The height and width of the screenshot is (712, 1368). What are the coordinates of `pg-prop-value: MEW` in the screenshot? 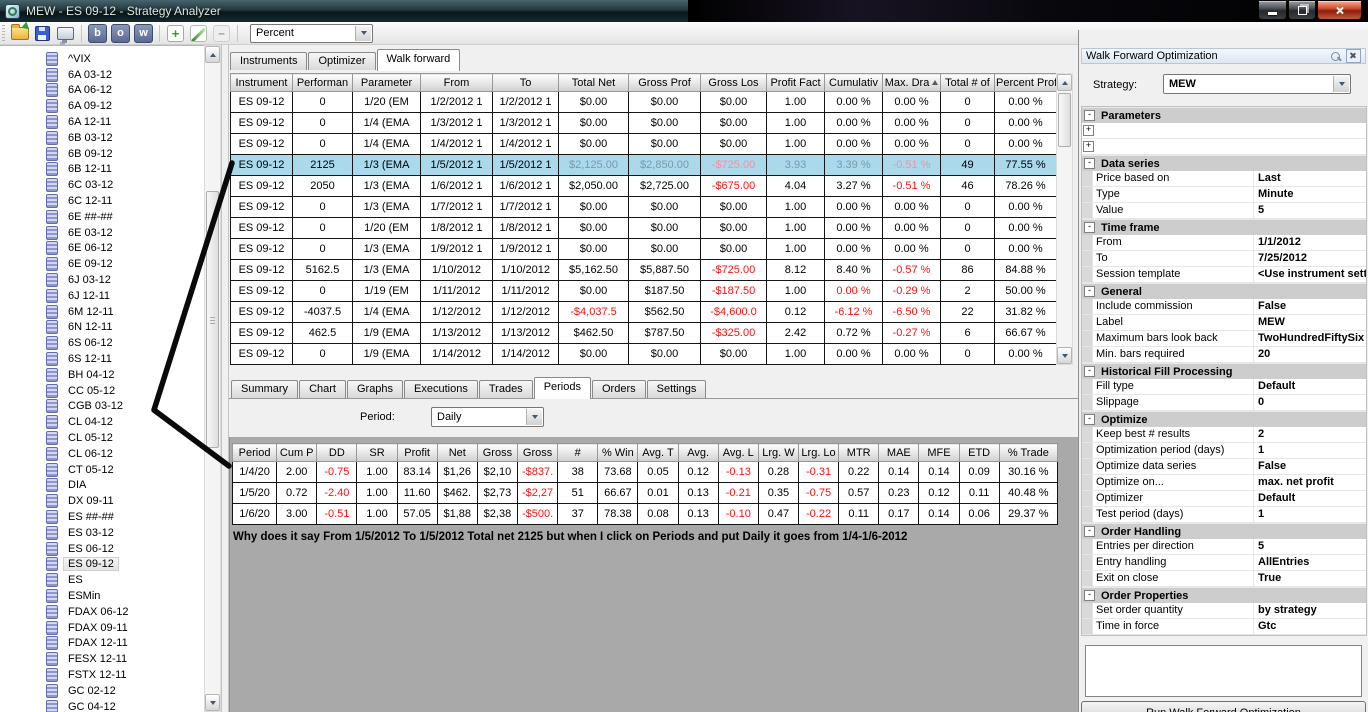 It's located at (1310, 322).